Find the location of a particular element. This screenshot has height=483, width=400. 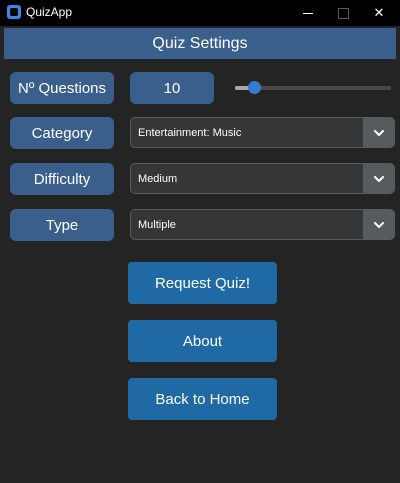

page-title: Quiz Settings is located at coordinates (200, 43).